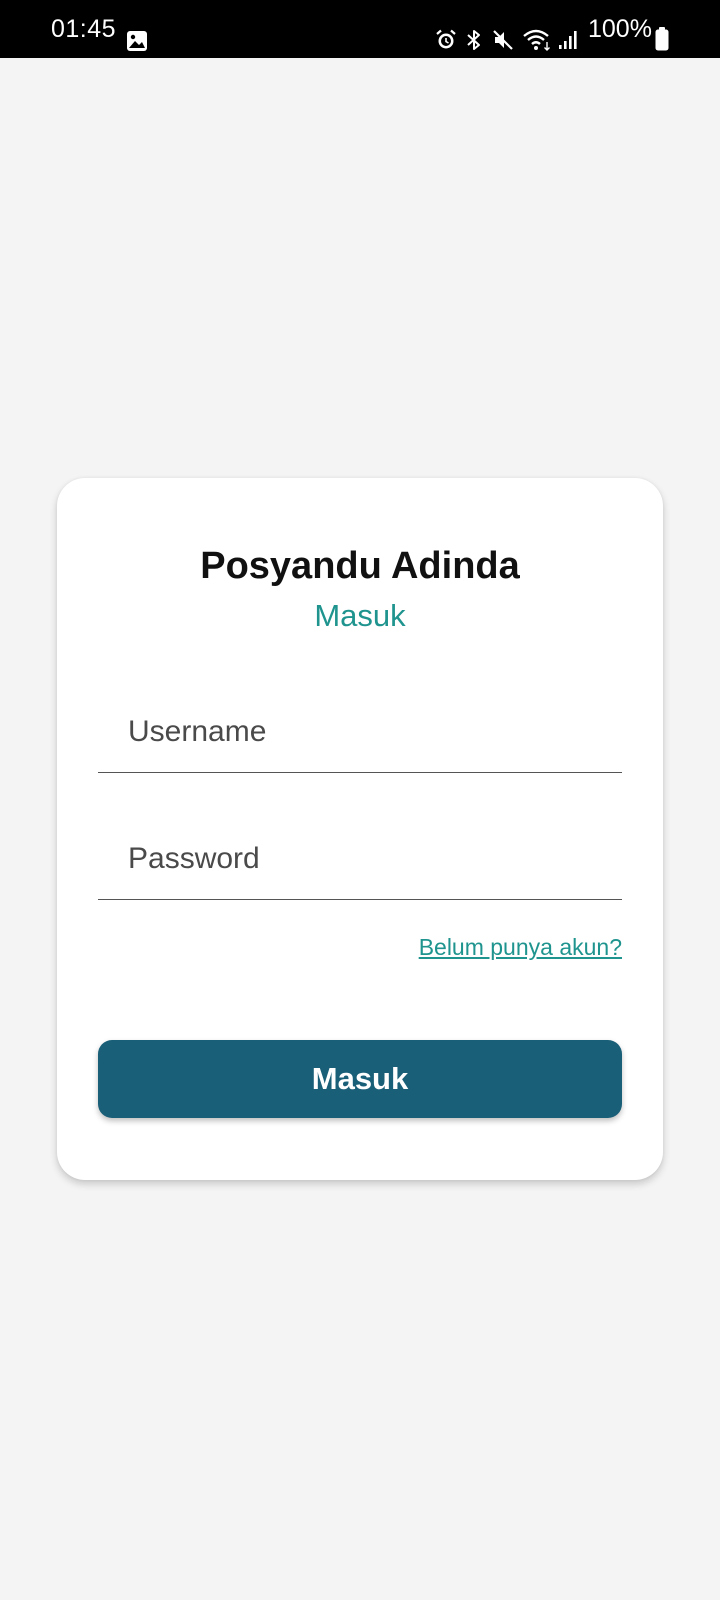 This screenshot has height=1600, width=720. What do you see at coordinates (368, 858) in the screenshot?
I see `password-input` at bounding box center [368, 858].